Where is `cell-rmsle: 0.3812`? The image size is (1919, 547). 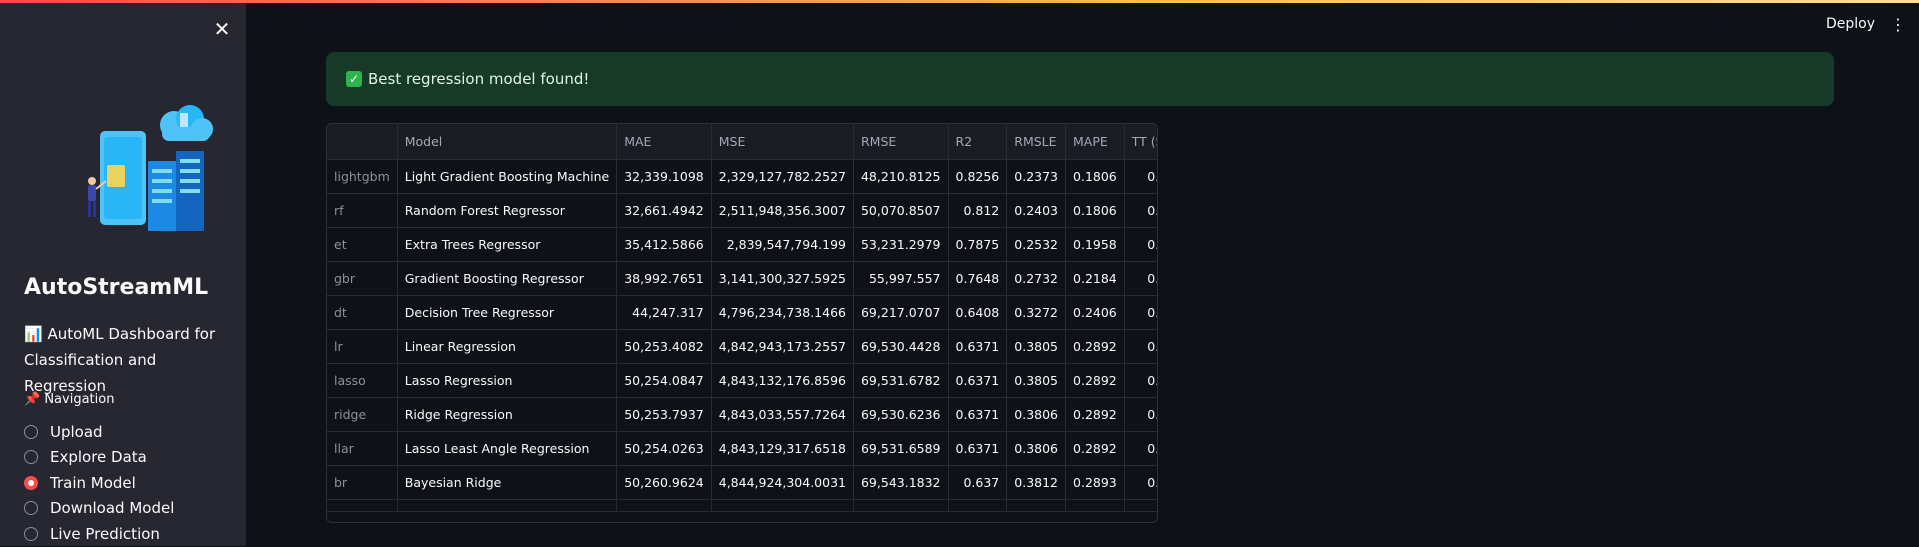
cell-rmsle: 0.3812 is located at coordinates (1036, 482).